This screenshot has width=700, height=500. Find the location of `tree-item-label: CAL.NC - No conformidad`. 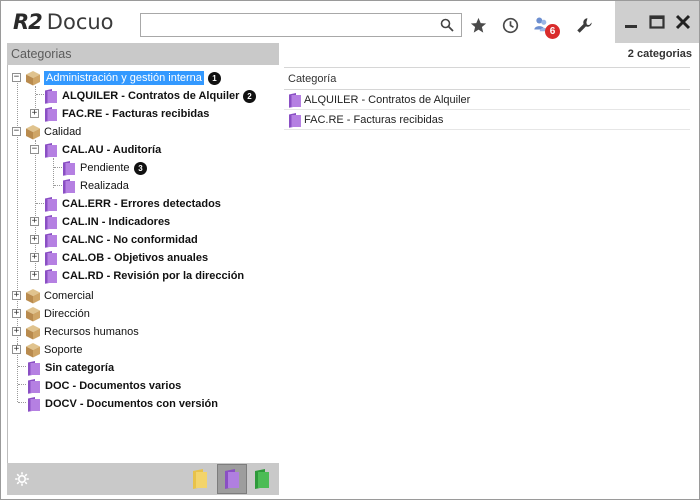

tree-item-label: CAL.NC - No conformidad is located at coordinates (130, 240).